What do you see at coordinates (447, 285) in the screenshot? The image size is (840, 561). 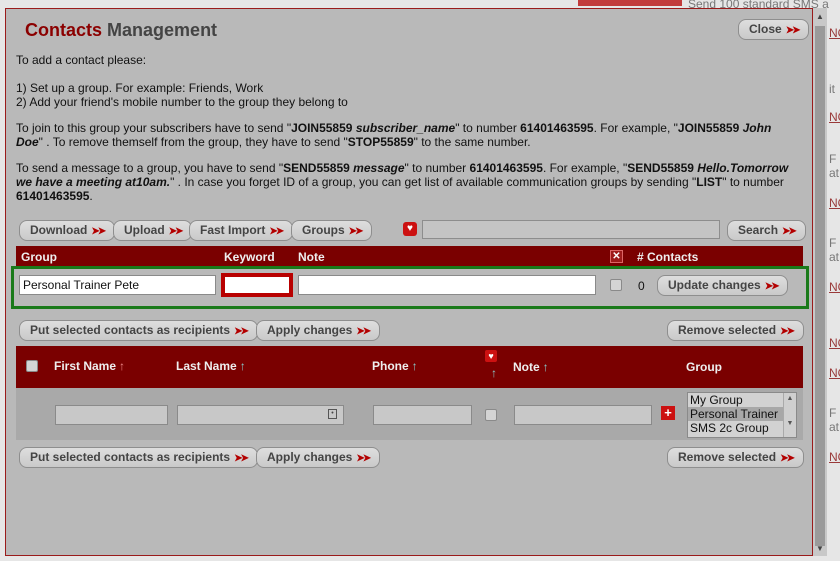 I see `group-note-input` at bounding box center [447, 285].